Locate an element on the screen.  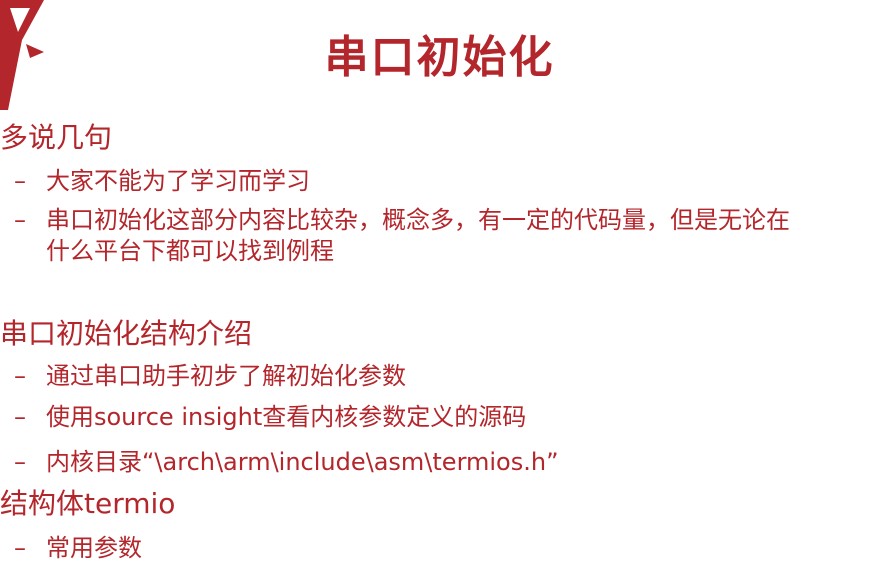
list-item-text: 内核目录“\arch\arm\include\asm\termios.h” is located at coordinates (302, 462).